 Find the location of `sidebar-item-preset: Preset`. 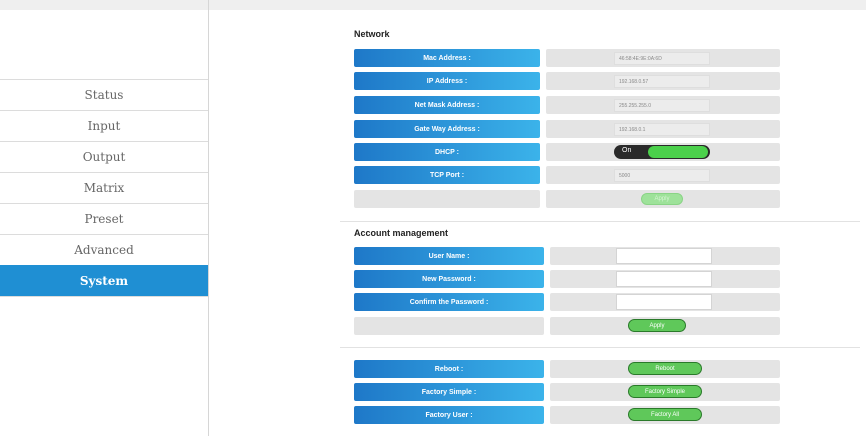

sidebar-item-preset: Preset is located at coordinates (104, 218).